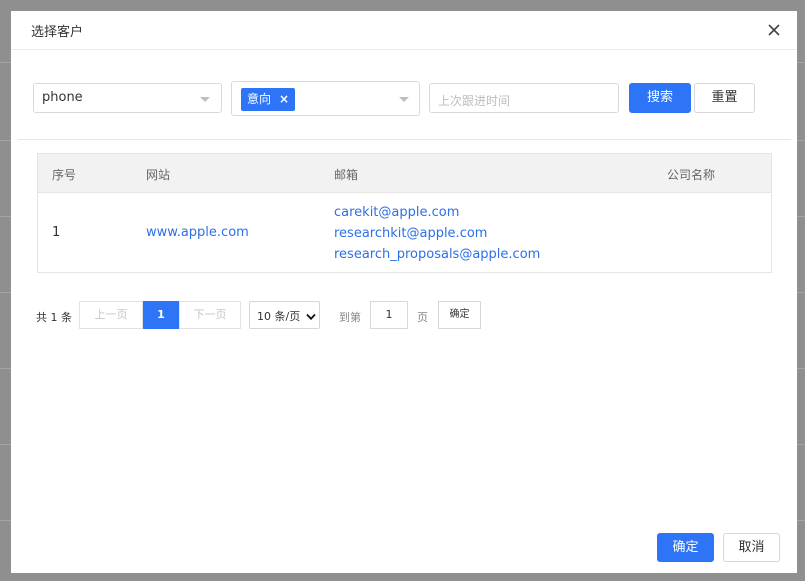 This screenshot has height=581, width=805. I want to click on confirm-button: 确定, so click(685, 547).